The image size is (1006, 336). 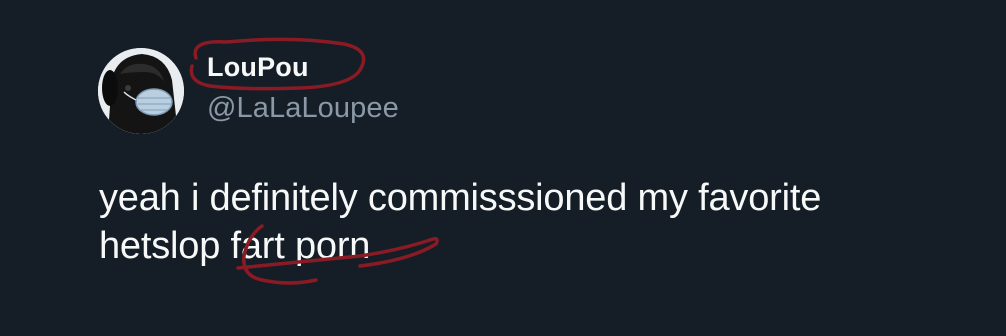 What do you see at coordinates (258, 67) in the screenshot?
I see `display-name: LouPou` at bounding box center [258, 67].